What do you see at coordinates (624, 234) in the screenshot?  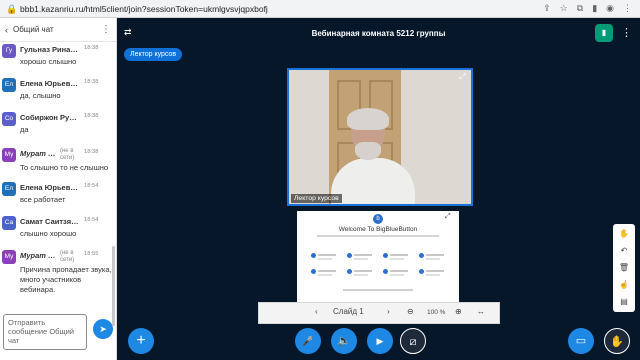 I see `hand-tool-icon: ✋` at bounding box center [624, 234].